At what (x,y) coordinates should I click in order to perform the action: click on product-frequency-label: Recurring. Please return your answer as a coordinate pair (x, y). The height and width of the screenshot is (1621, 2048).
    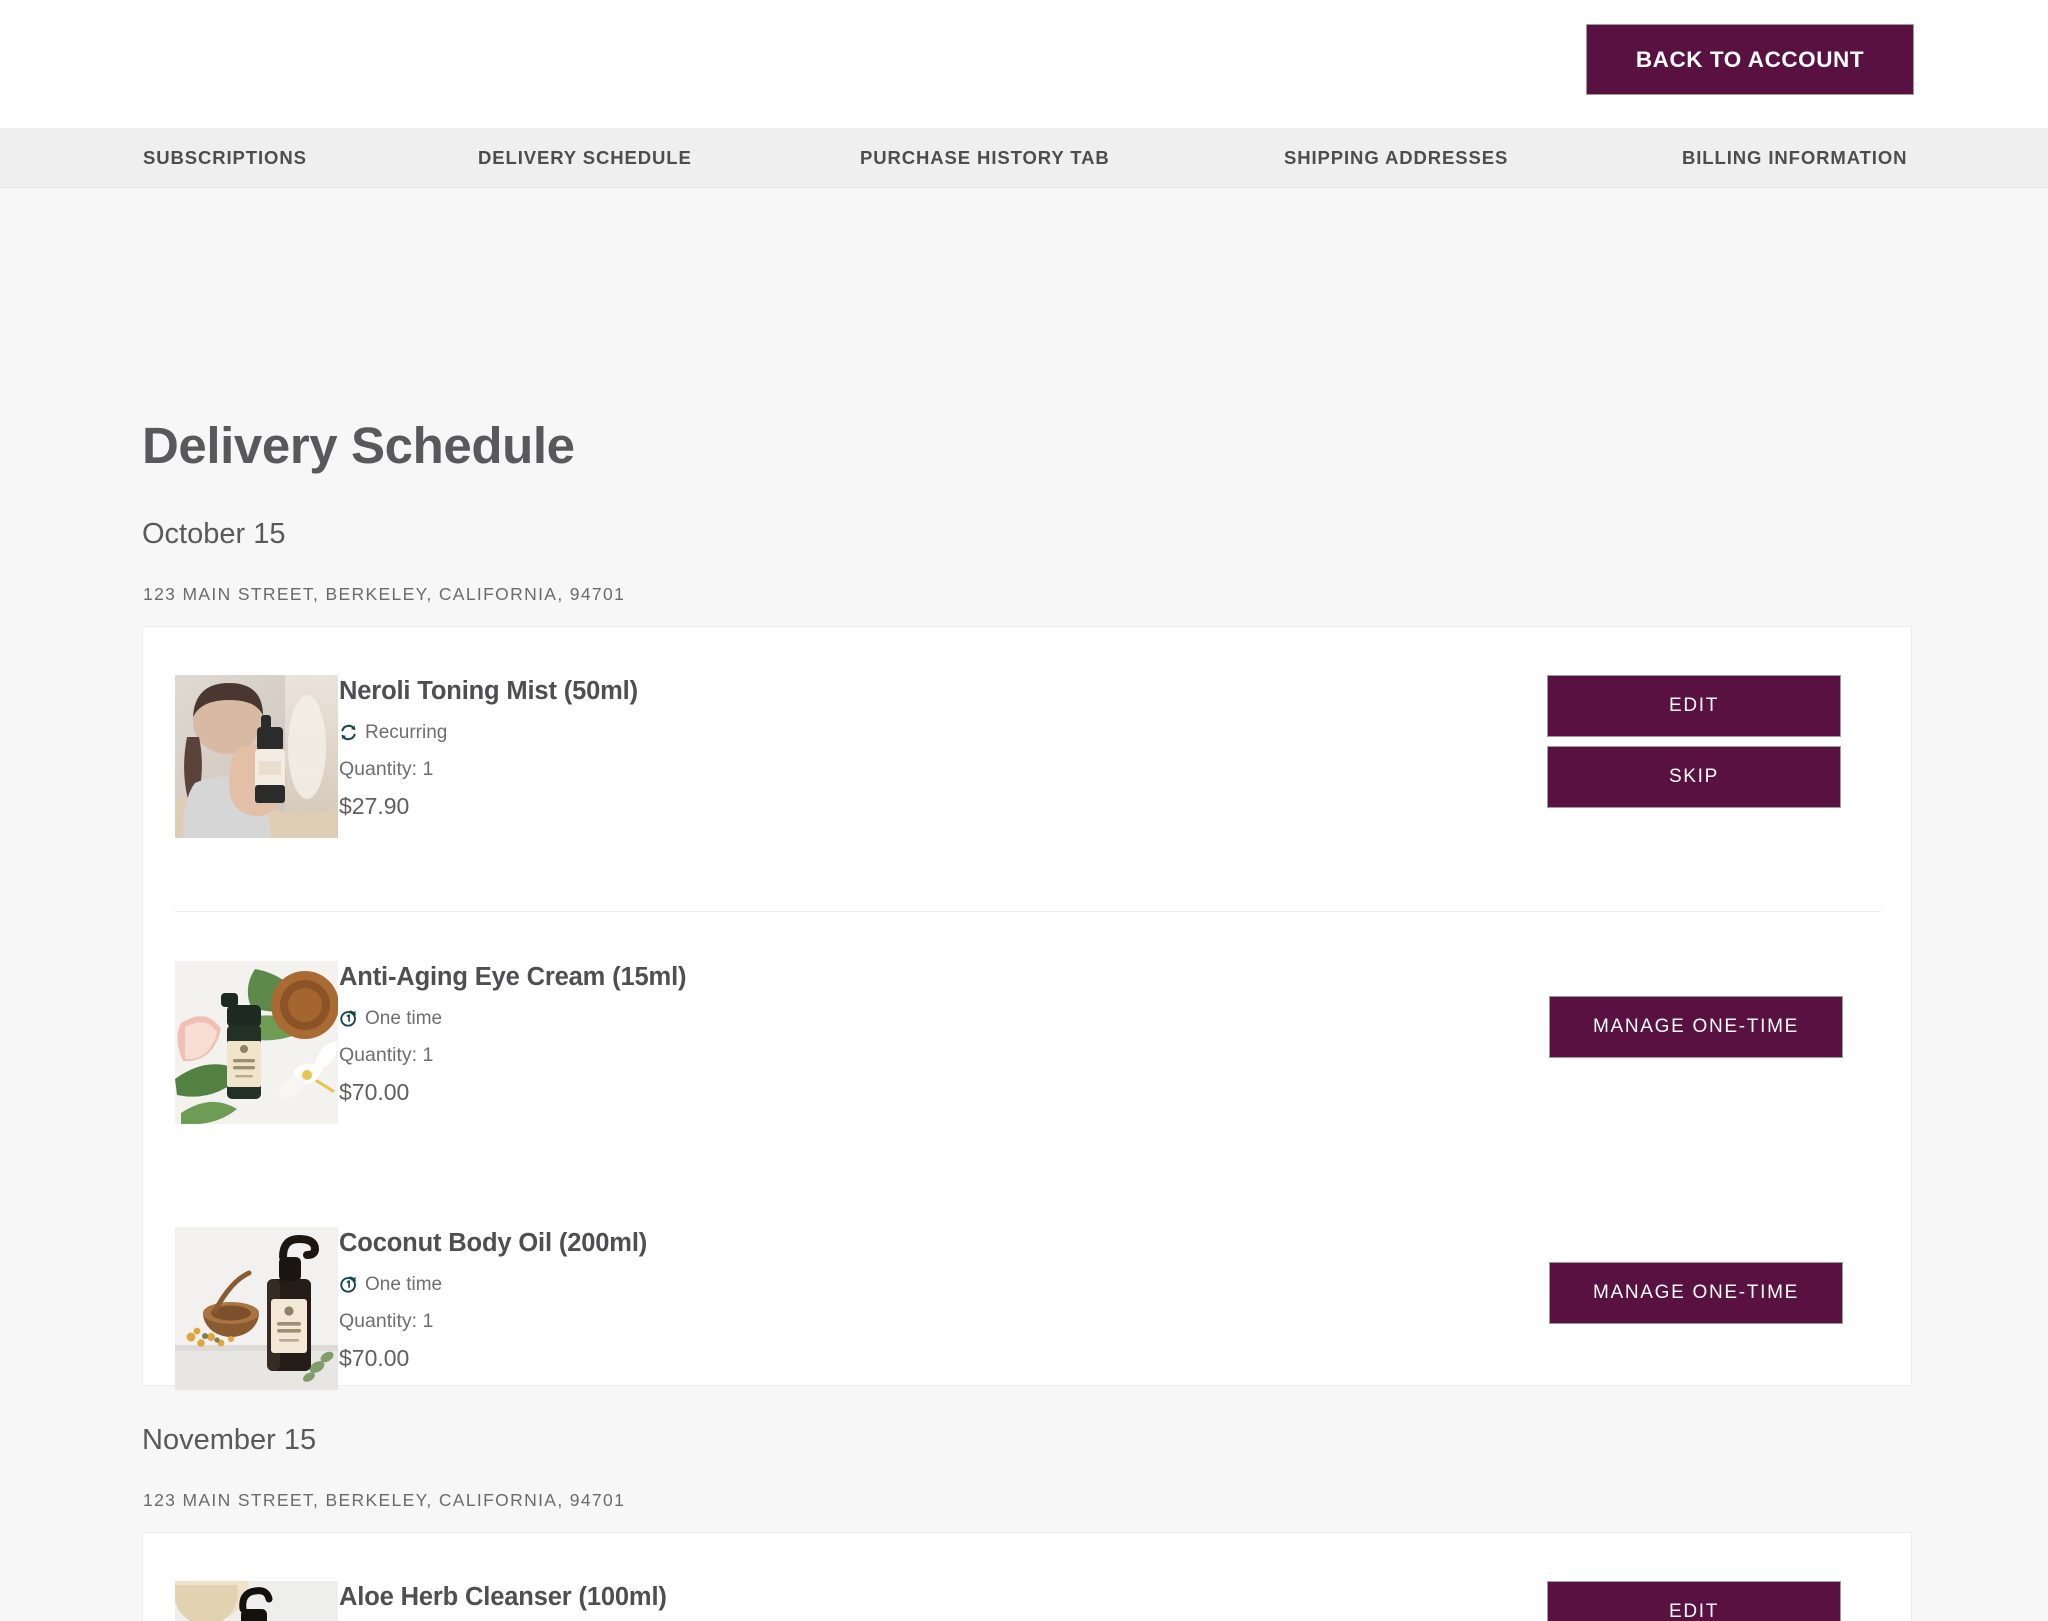
    Looking at the image, I should click on (406, 732).